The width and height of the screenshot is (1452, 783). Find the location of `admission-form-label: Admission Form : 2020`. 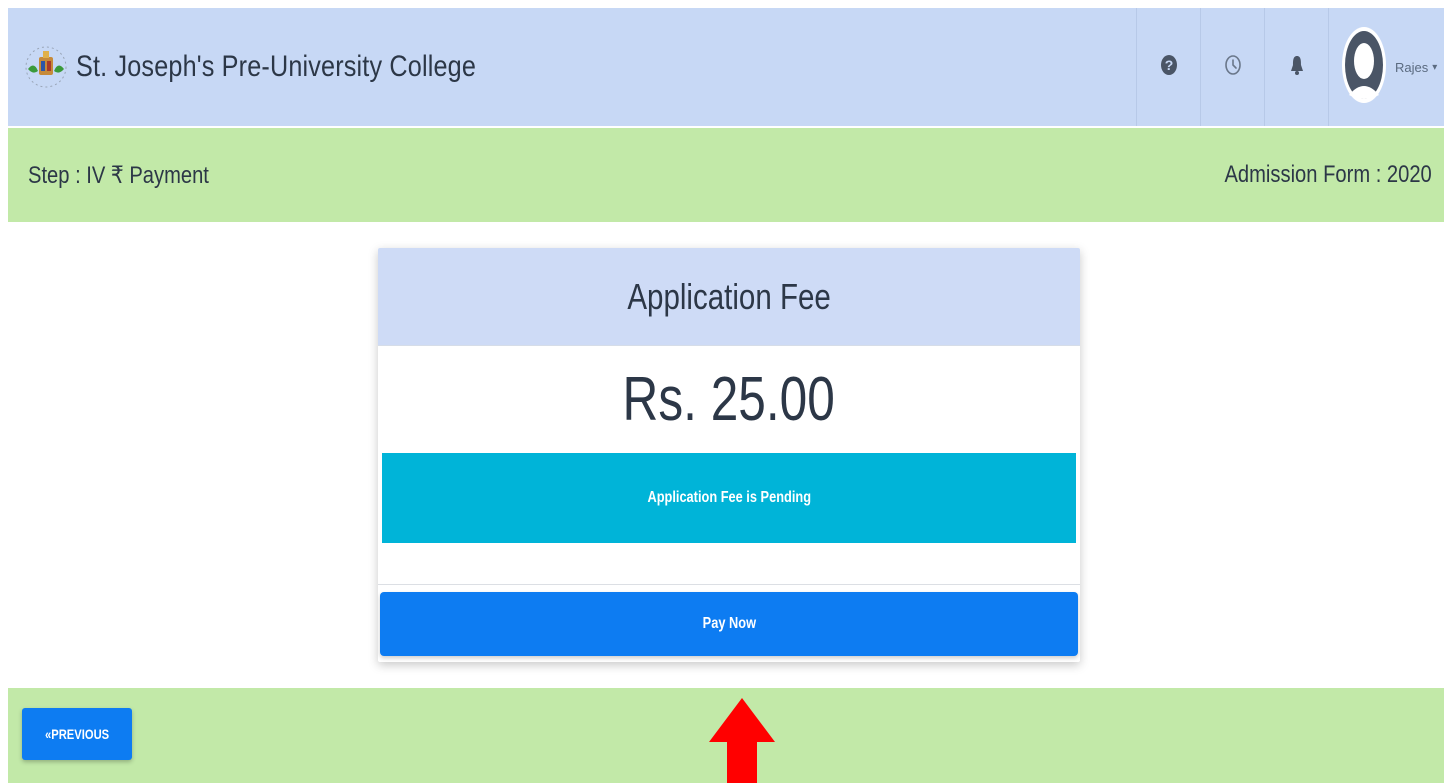

admission-form-label: Admission Form : 2020 is located at coordinates (1328, 174).